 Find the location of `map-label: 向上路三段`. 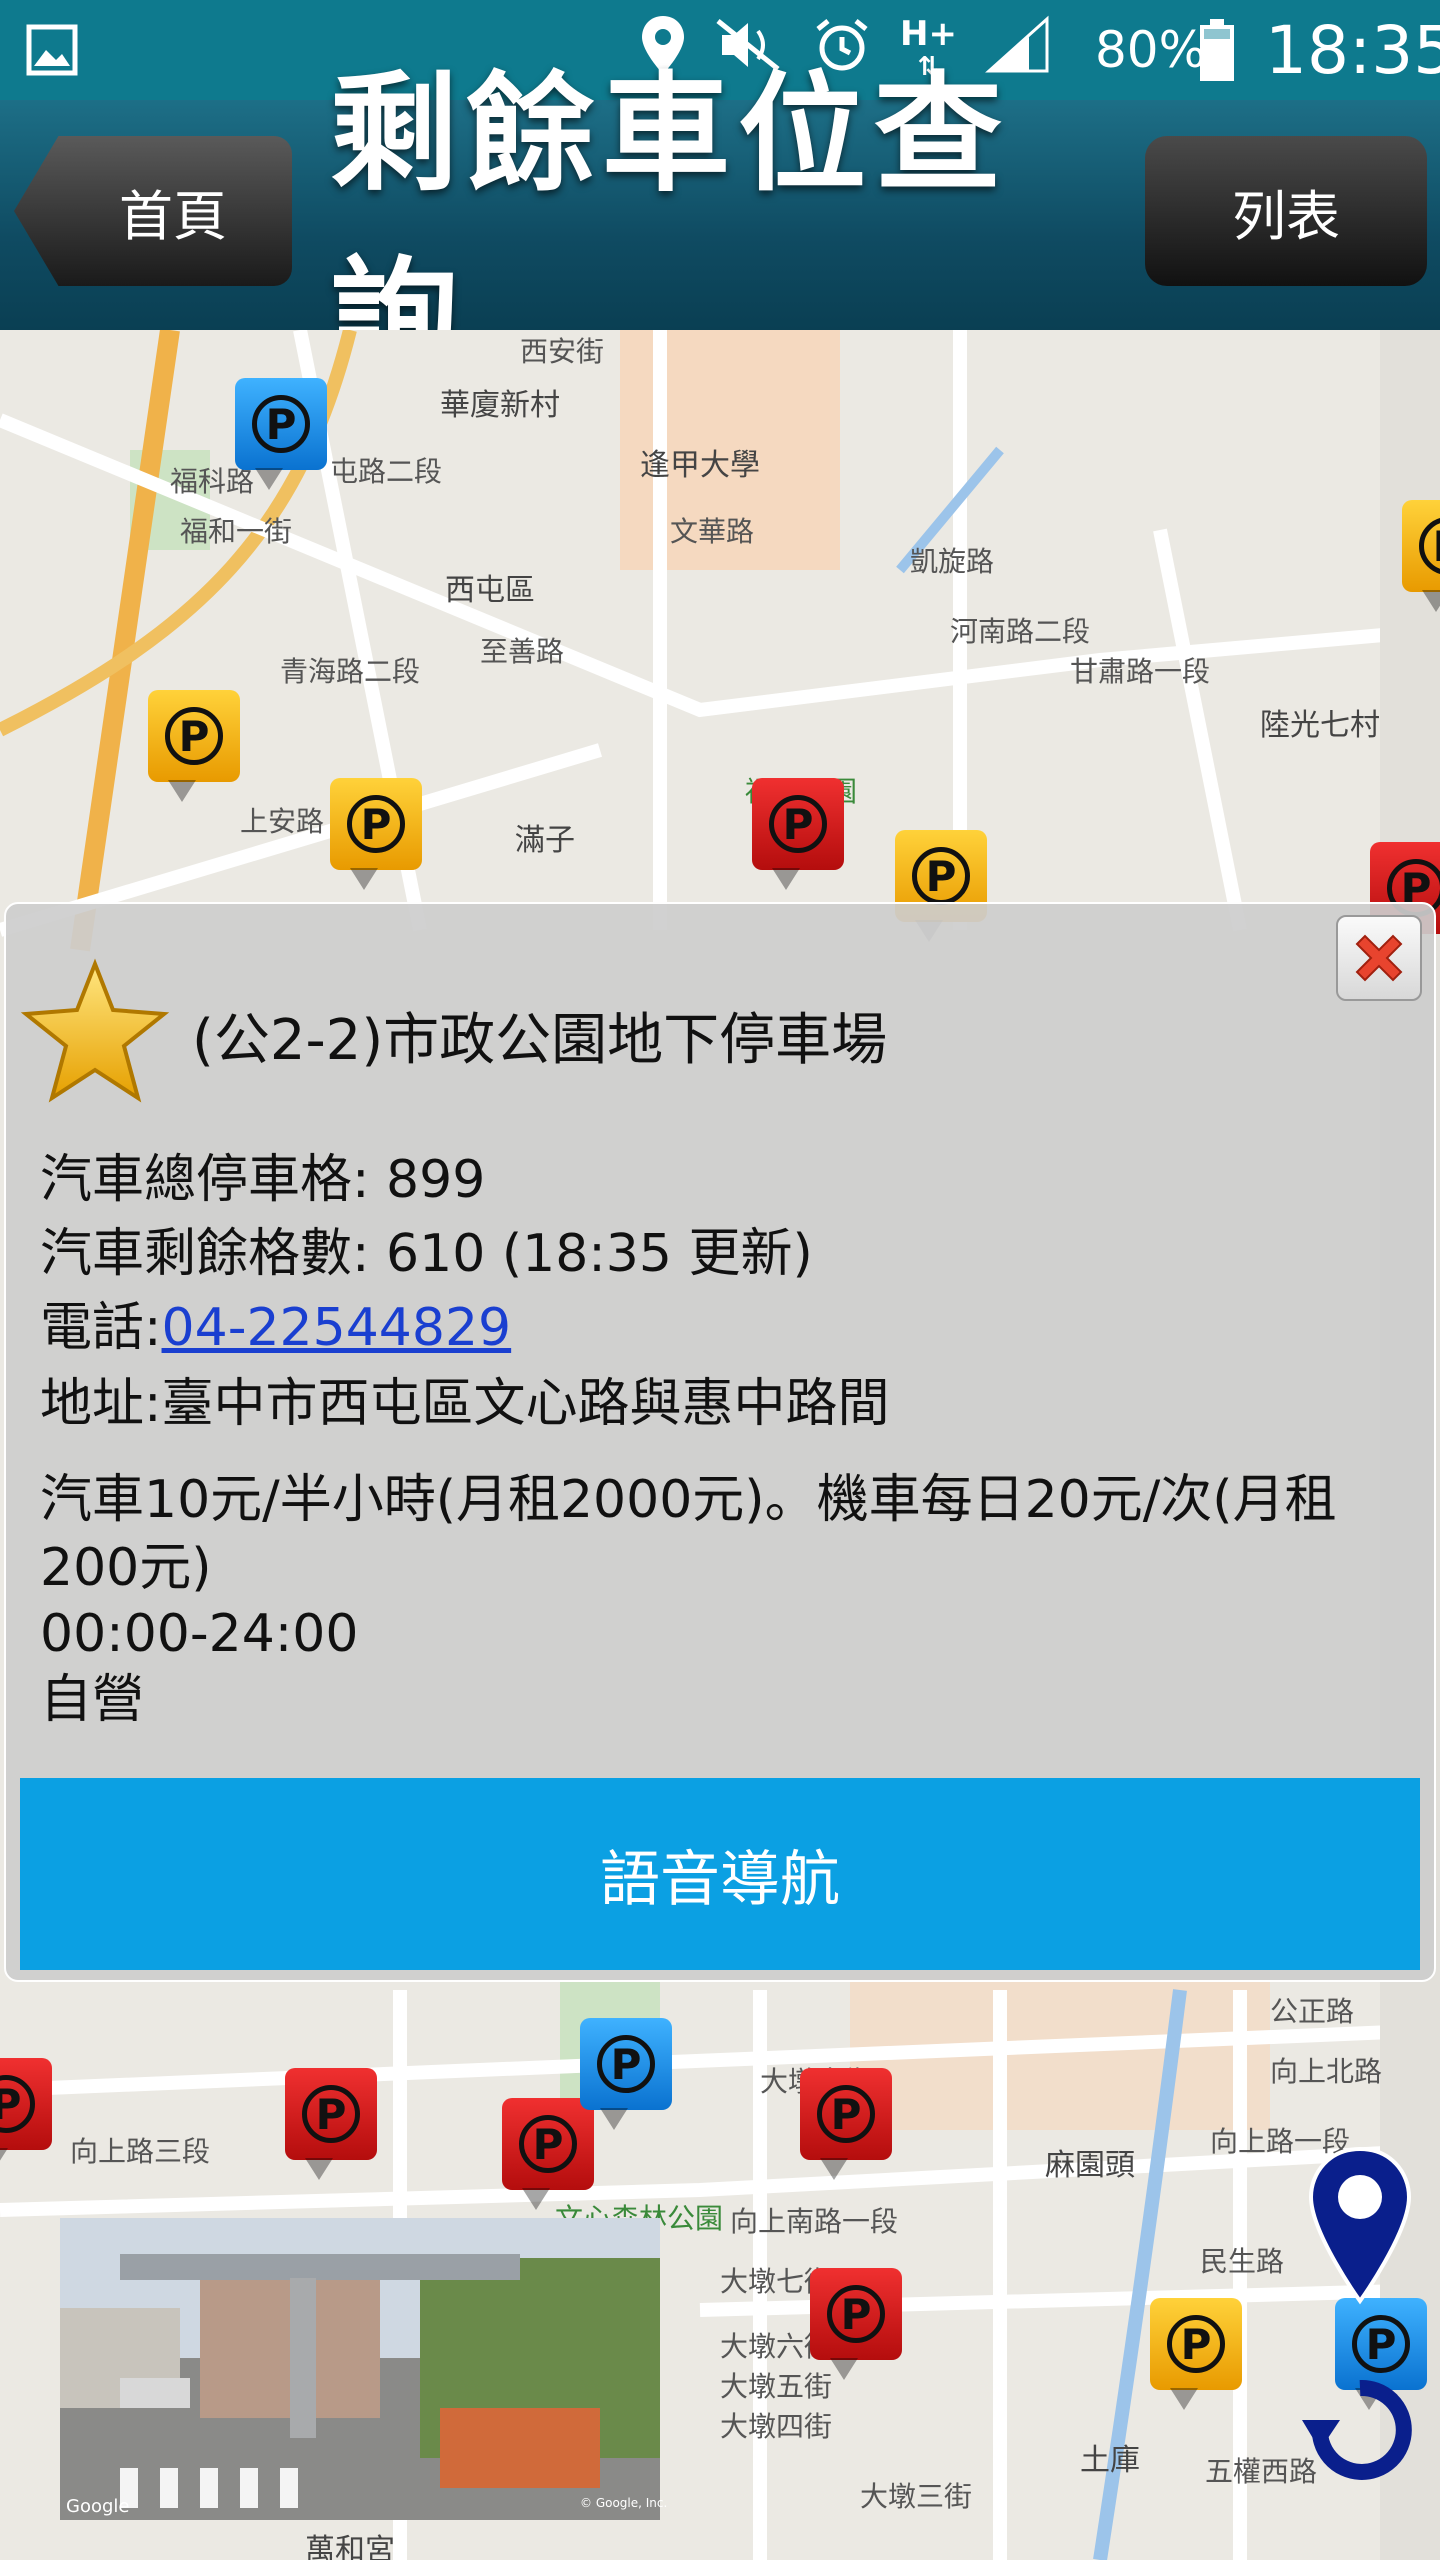

map-label: 向上路三段 is located at coordinates (140, 2151).